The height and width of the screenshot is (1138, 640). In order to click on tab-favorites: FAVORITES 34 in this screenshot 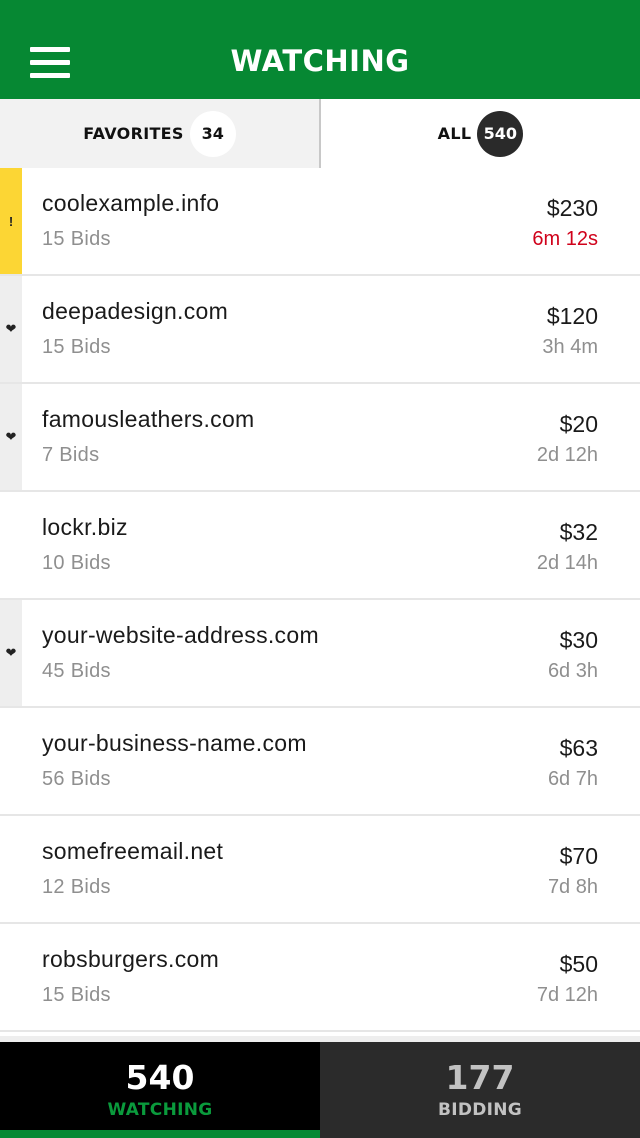, I will do `click(160, 133)`.